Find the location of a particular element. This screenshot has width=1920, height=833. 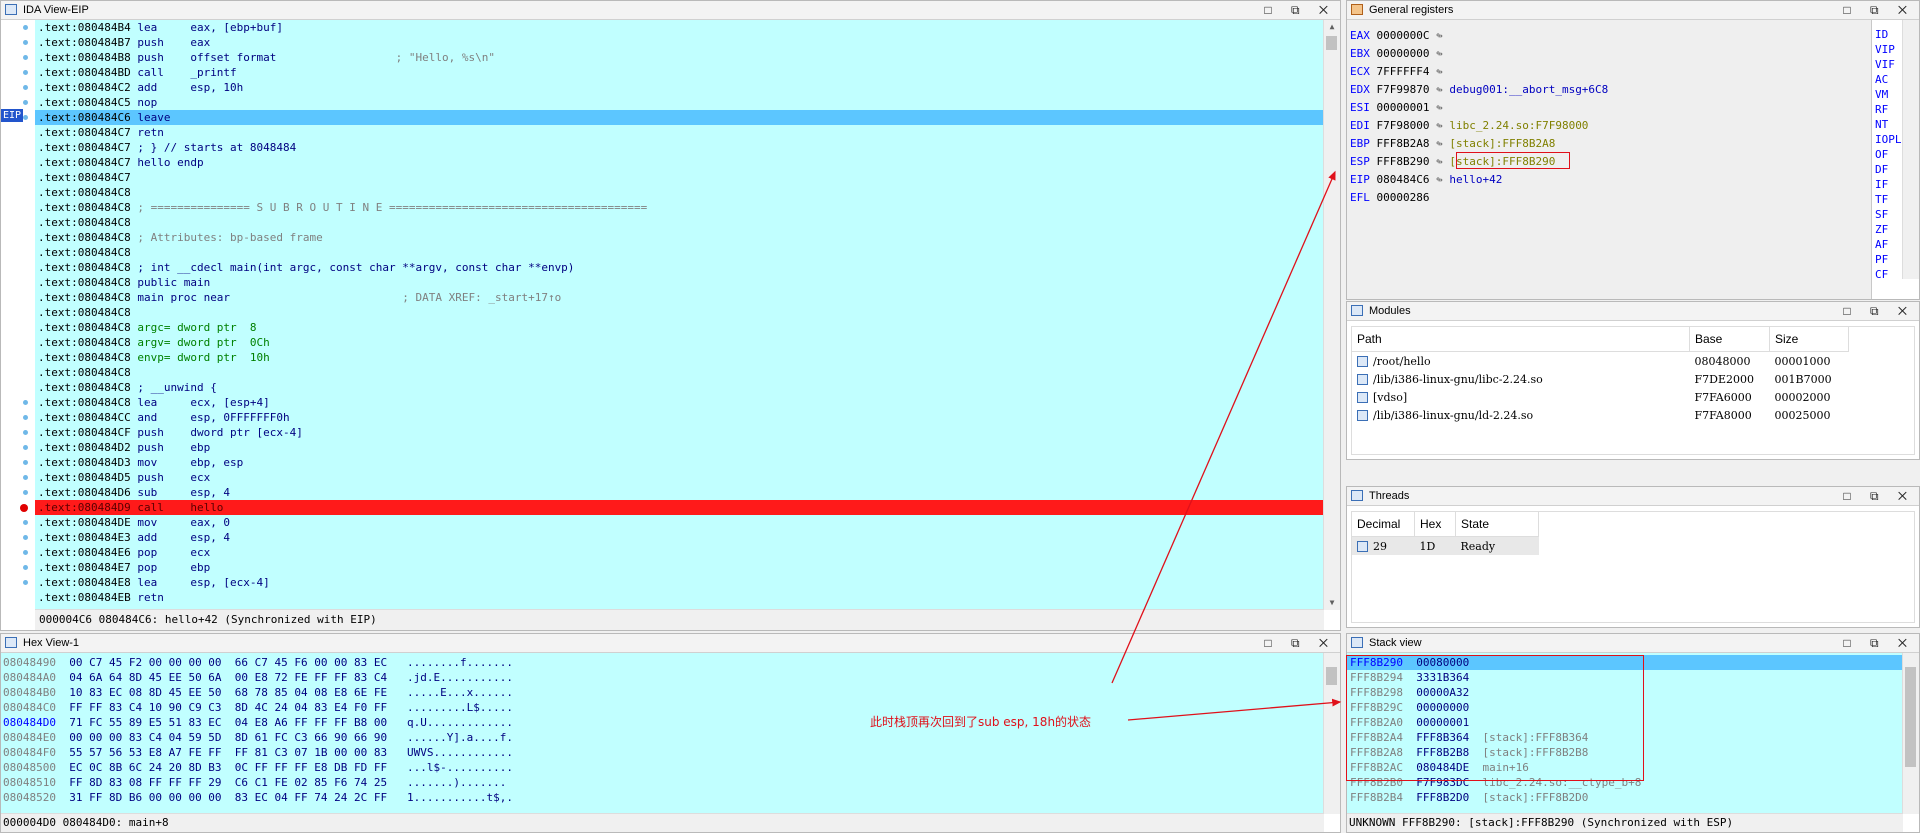

annotation-arrows is located at coordinates (1226, 445).